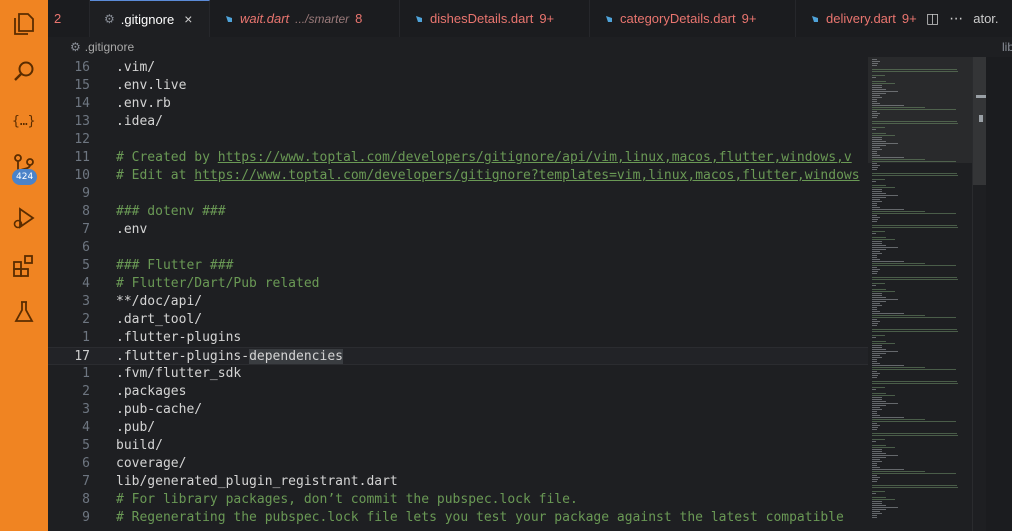 This screenshot has height=531, width=1012. I want to click on code-line: 7 .env, so click(458, 230).